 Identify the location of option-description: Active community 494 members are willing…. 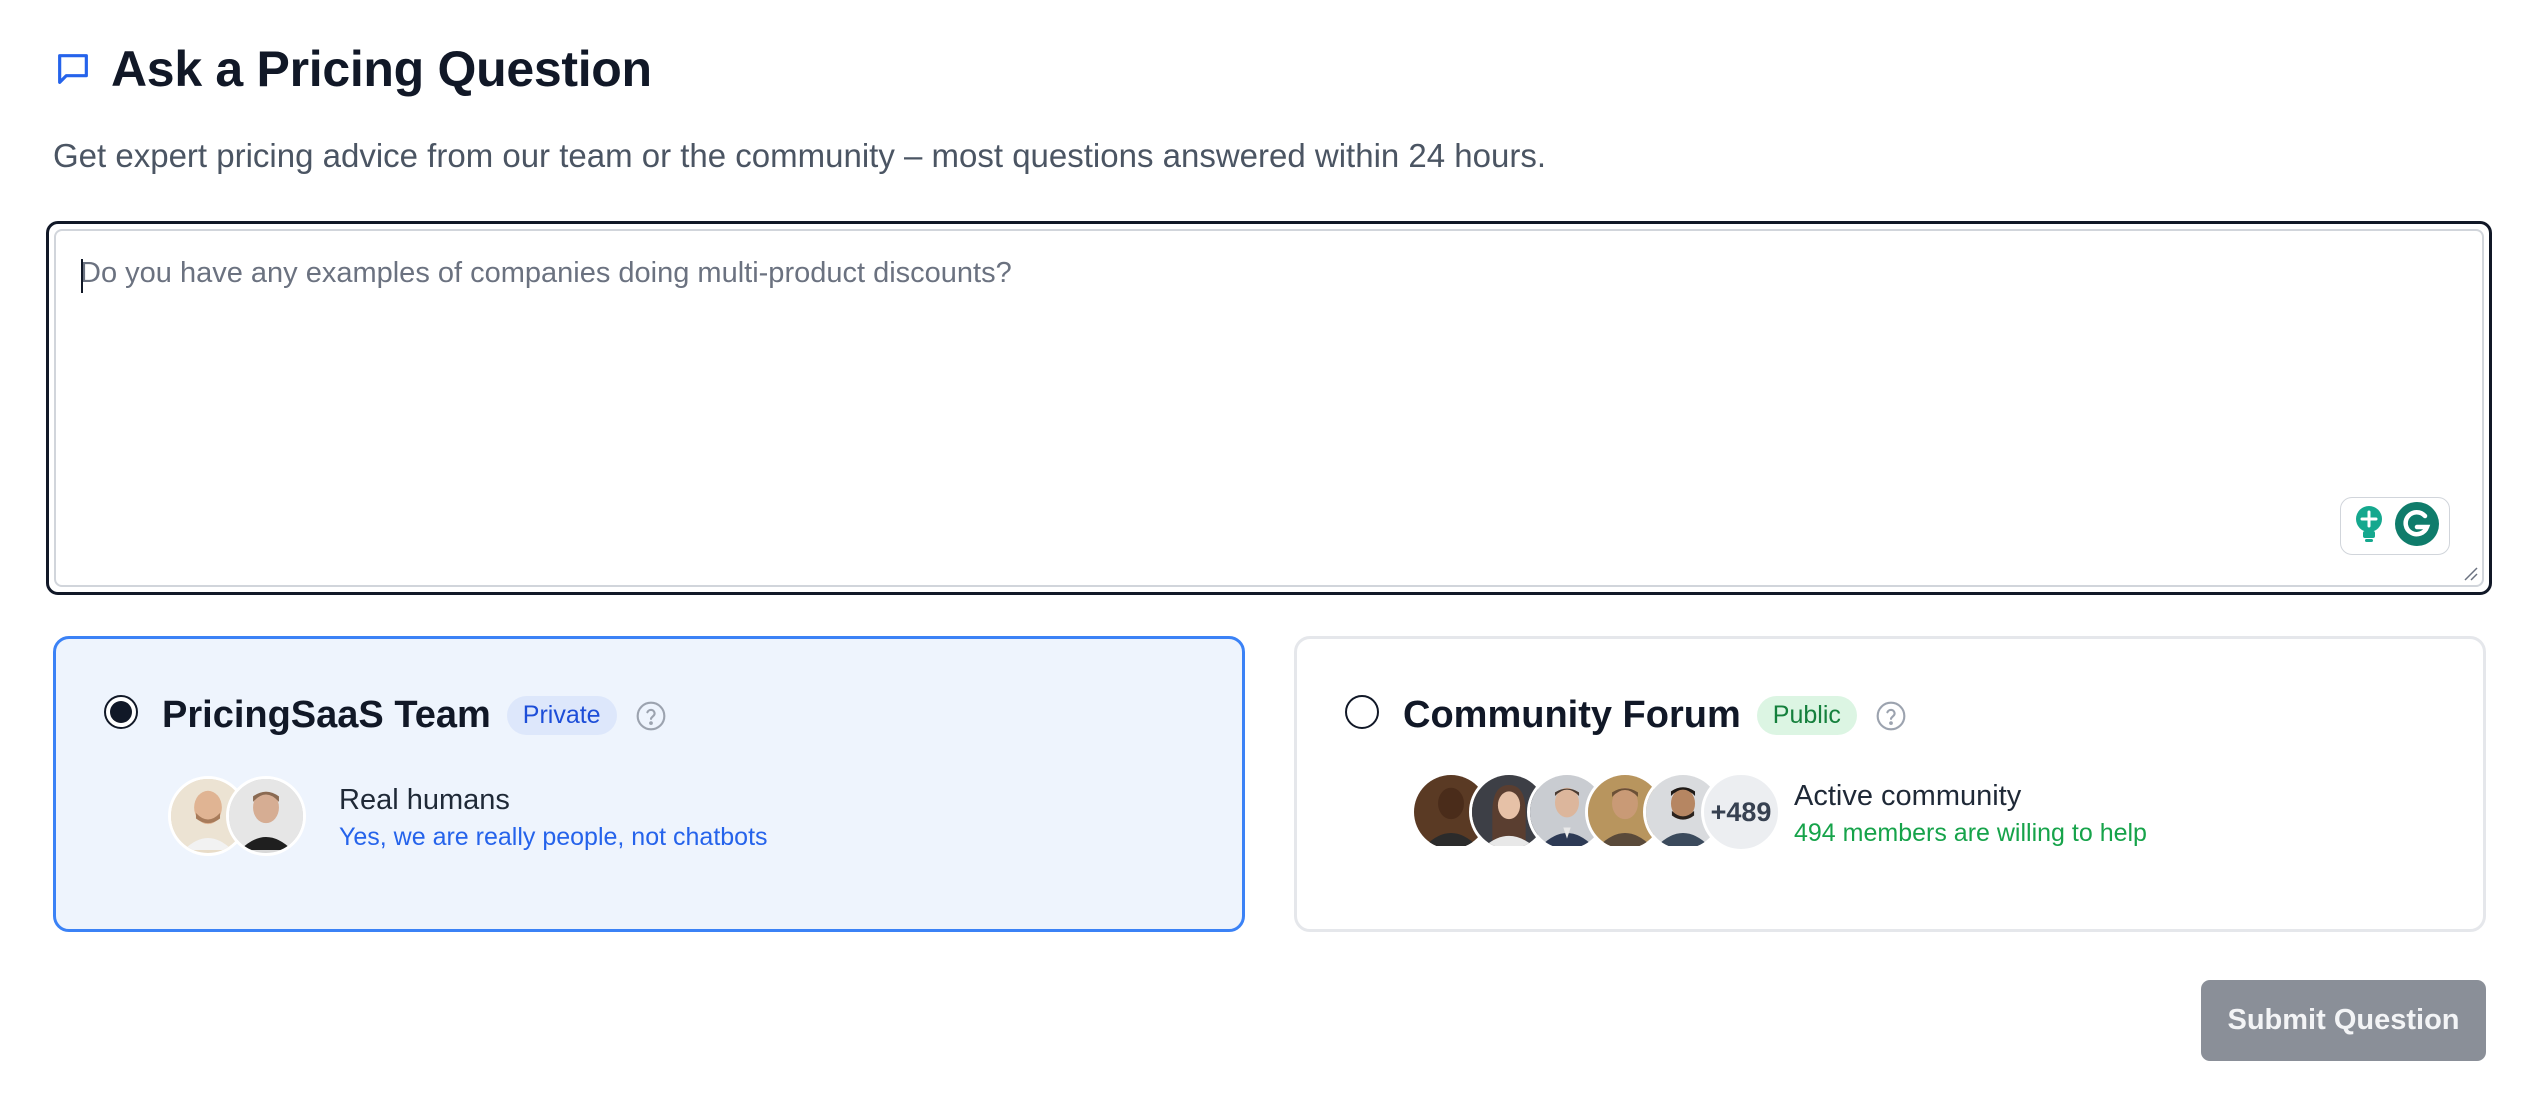
(1970, 814).